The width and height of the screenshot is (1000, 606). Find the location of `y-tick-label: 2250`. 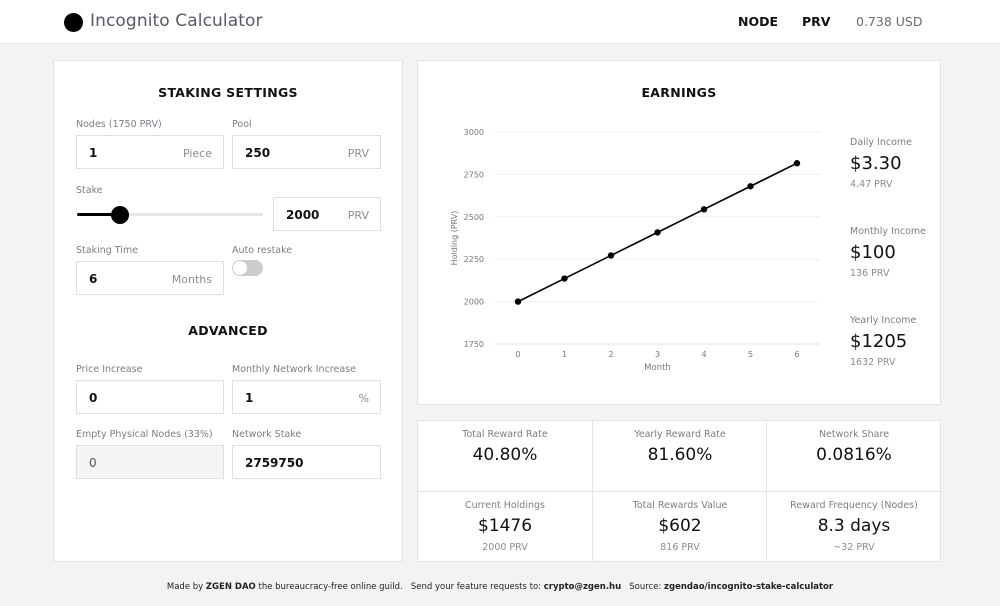

y-tick-label: 2250 is located at coordinates (474, 259).